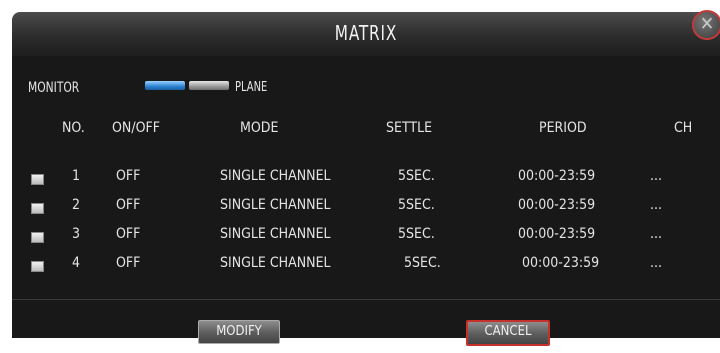 The image size is (720, 353). I want to click on header-ch: CH, so click(683, 128).